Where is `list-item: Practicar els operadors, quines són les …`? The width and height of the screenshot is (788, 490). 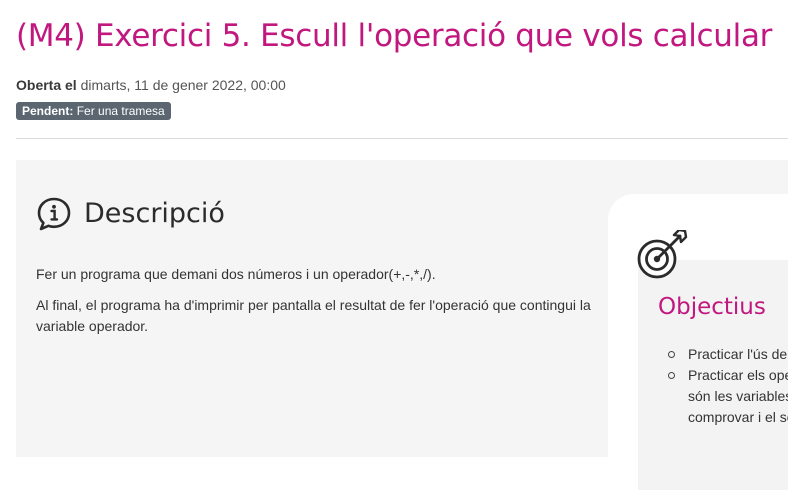
list-item: Practicar els operadors, quines són les … is located at coordinates (723, 396).